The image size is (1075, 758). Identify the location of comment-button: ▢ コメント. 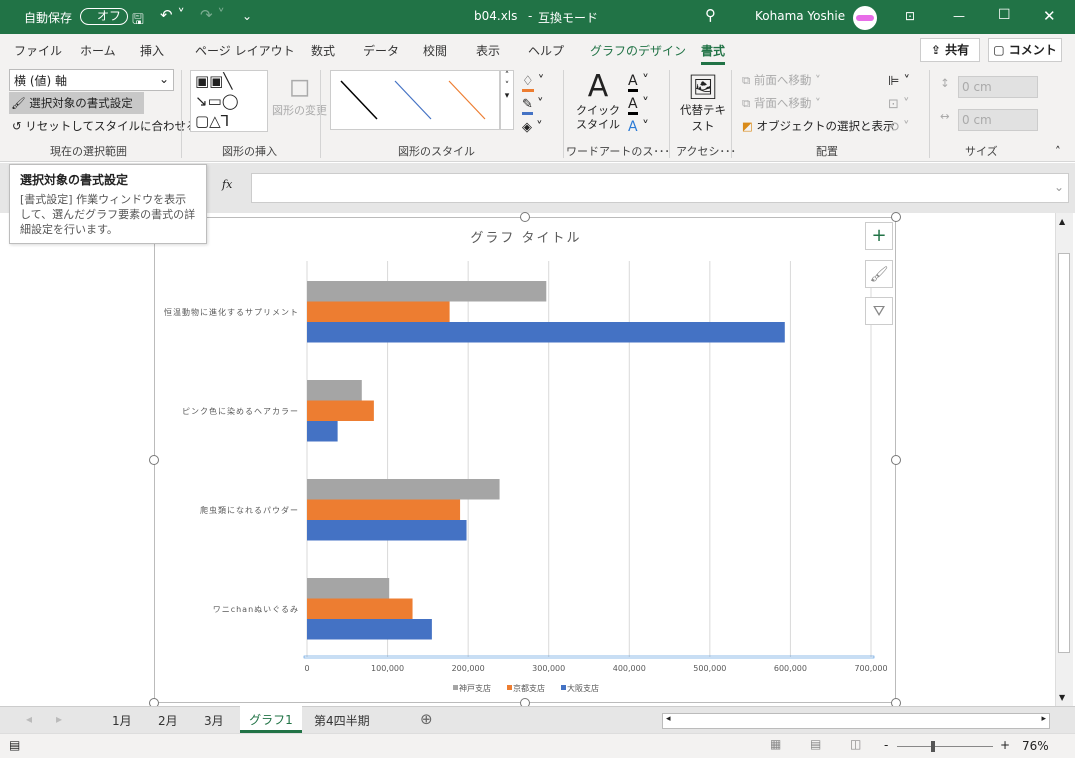
(1025, 50).